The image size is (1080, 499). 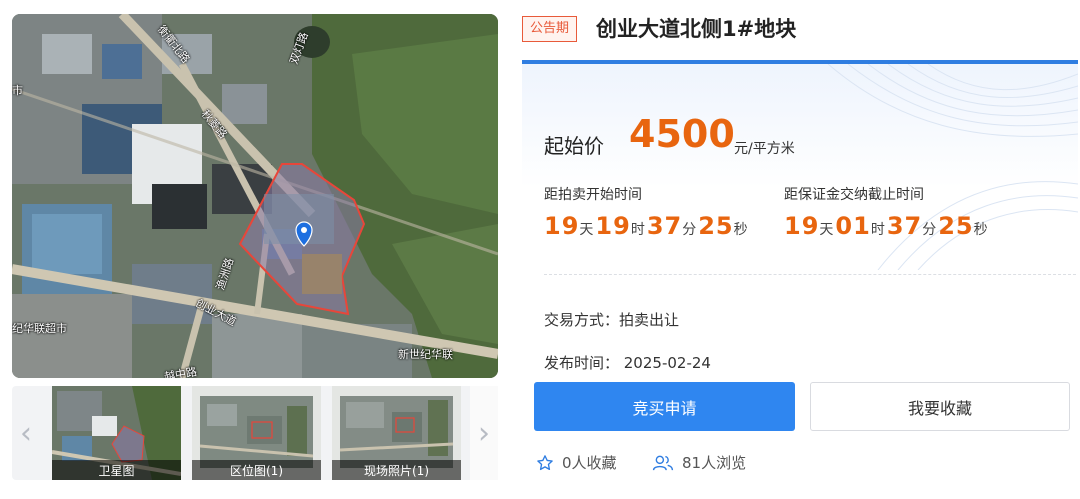 I want to click on deposit-deadline-countdown-title: 距保证金交纳截止时间, so click(x=854, y=195).